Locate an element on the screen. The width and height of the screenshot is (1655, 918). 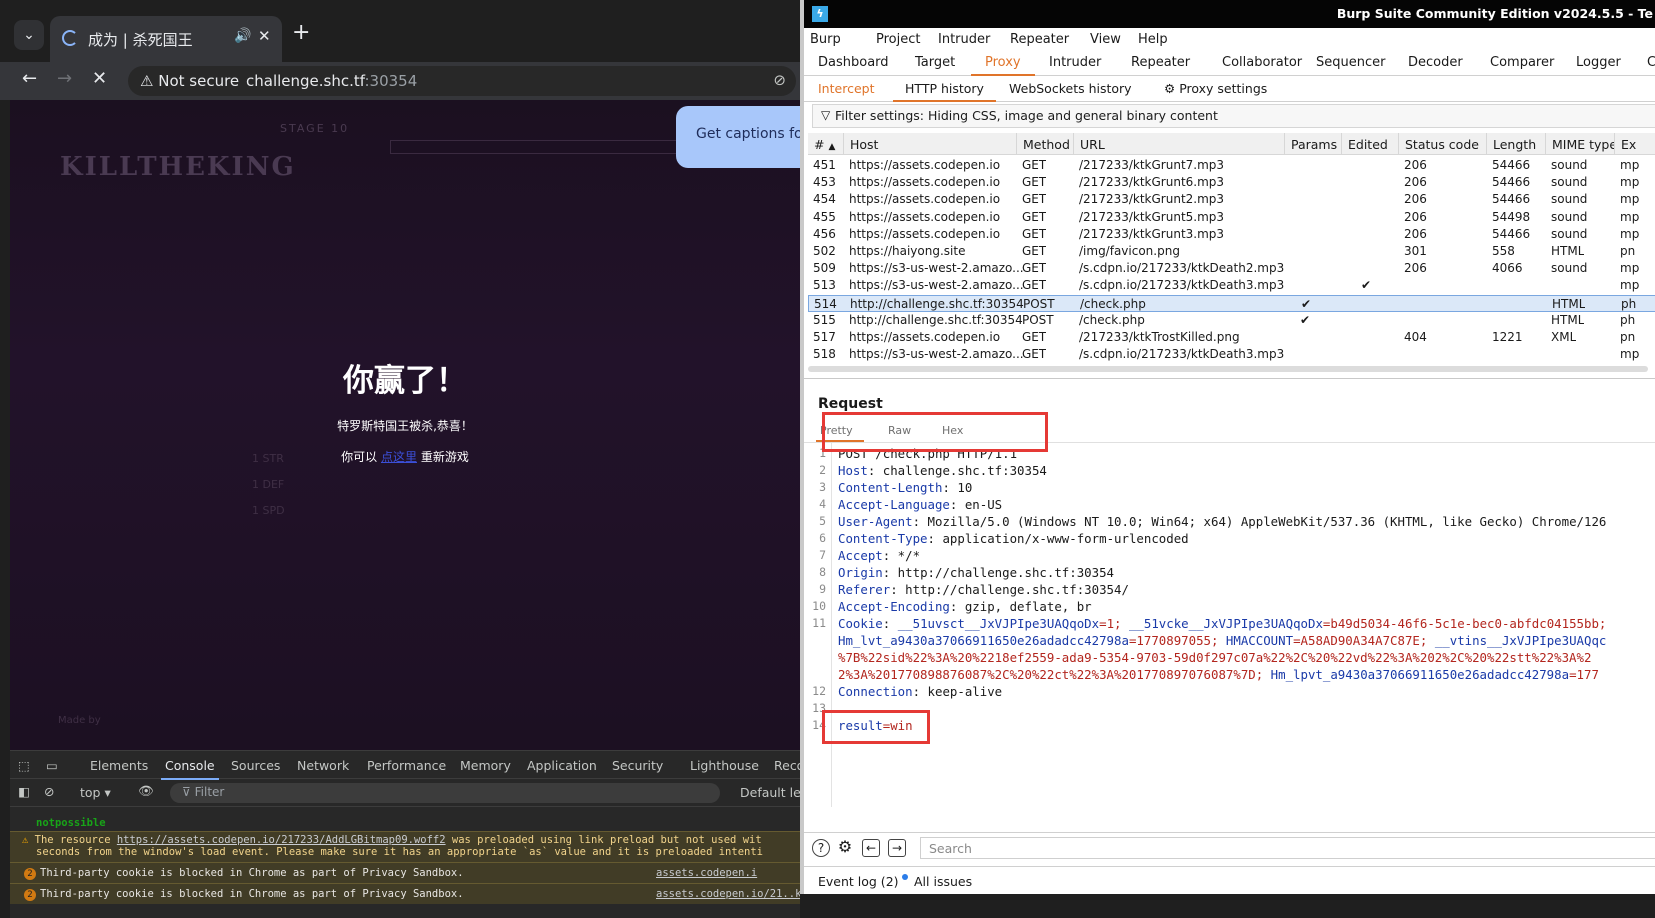
back-arrow-icon: ← is located at coordinates (29, 78).